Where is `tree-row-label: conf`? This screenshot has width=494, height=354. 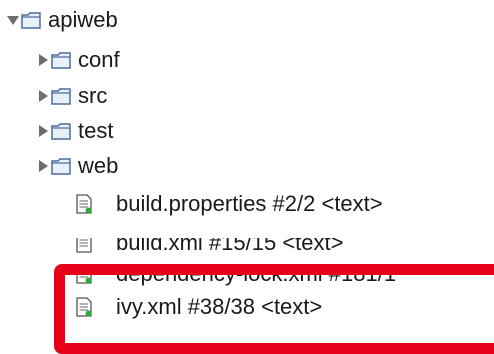 tree-row-label: conf is located at coordinates (99, 59).